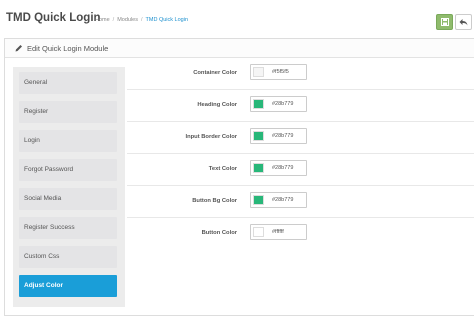  I want to click on color-label: Input Border Color, so click(211, 137).